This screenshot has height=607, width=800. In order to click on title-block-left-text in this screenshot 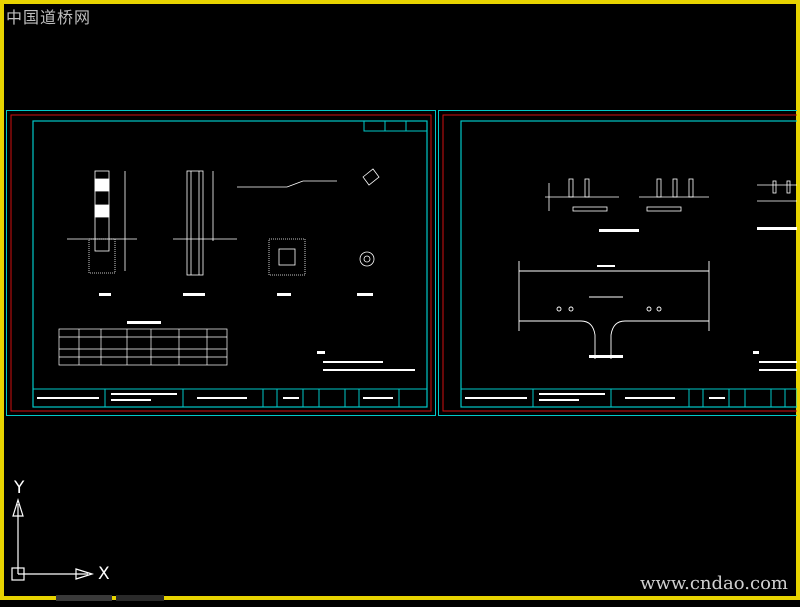, I will do `click(215, 397)`.